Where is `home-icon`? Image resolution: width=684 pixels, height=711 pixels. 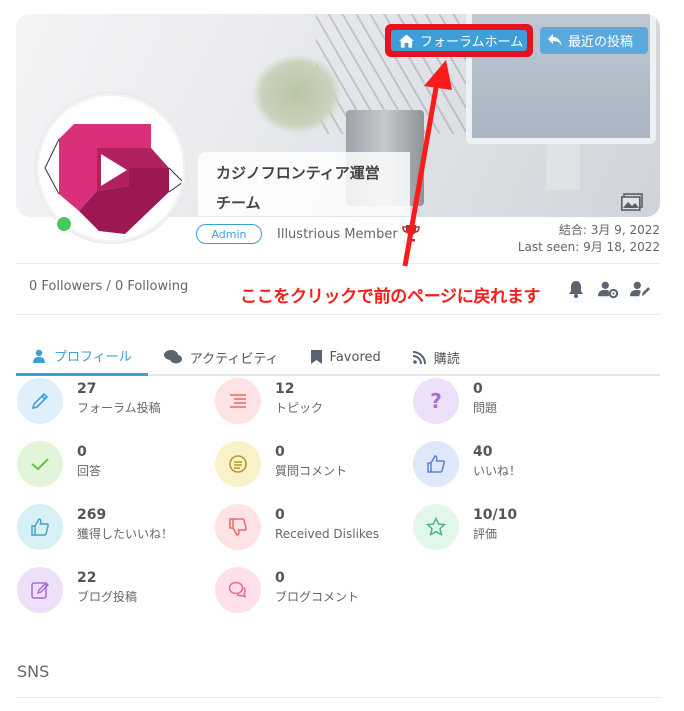 home-icon is located at coordinates (406, 40).